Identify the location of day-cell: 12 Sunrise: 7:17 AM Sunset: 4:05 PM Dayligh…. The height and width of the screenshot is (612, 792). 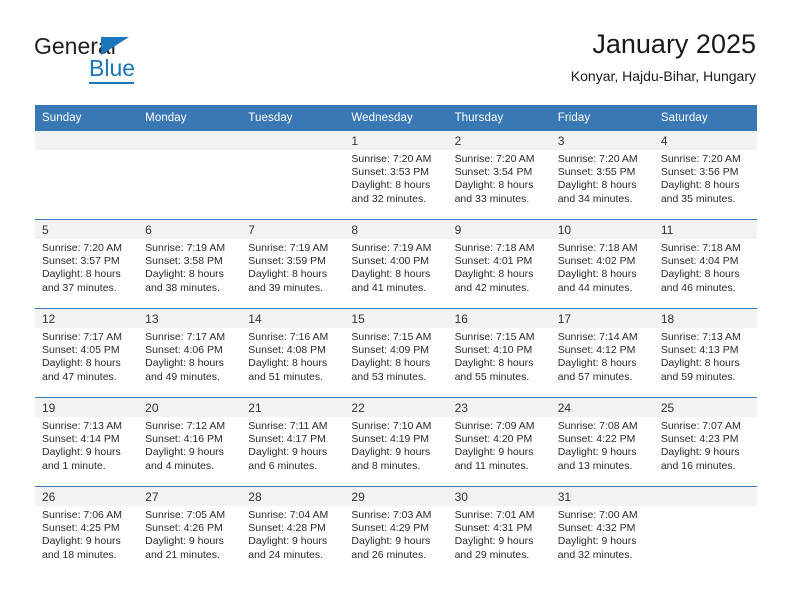
(87, 353).